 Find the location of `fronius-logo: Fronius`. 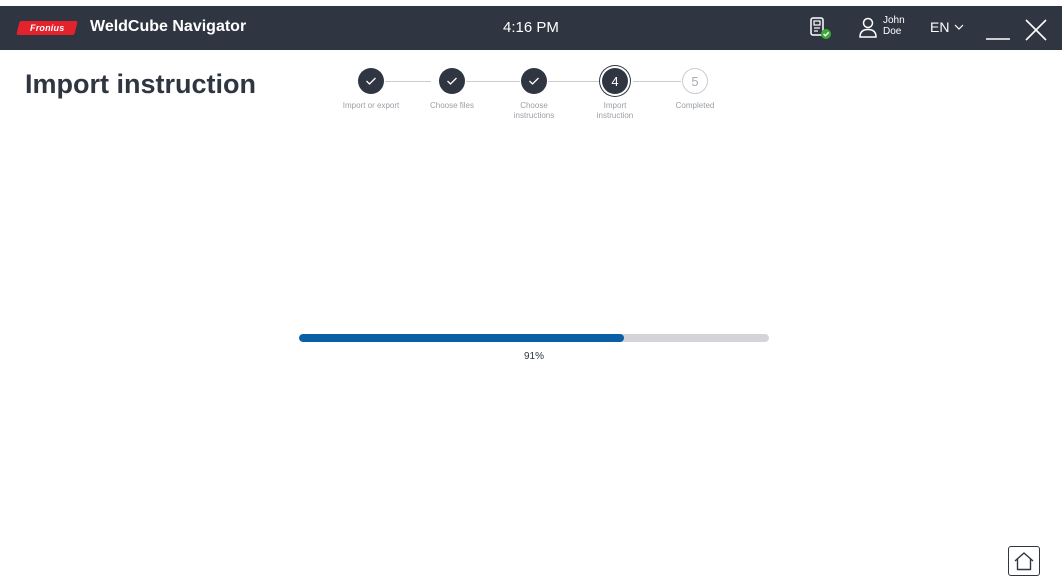

fronius-logo: Fronius is located at coordinates (47, 28).